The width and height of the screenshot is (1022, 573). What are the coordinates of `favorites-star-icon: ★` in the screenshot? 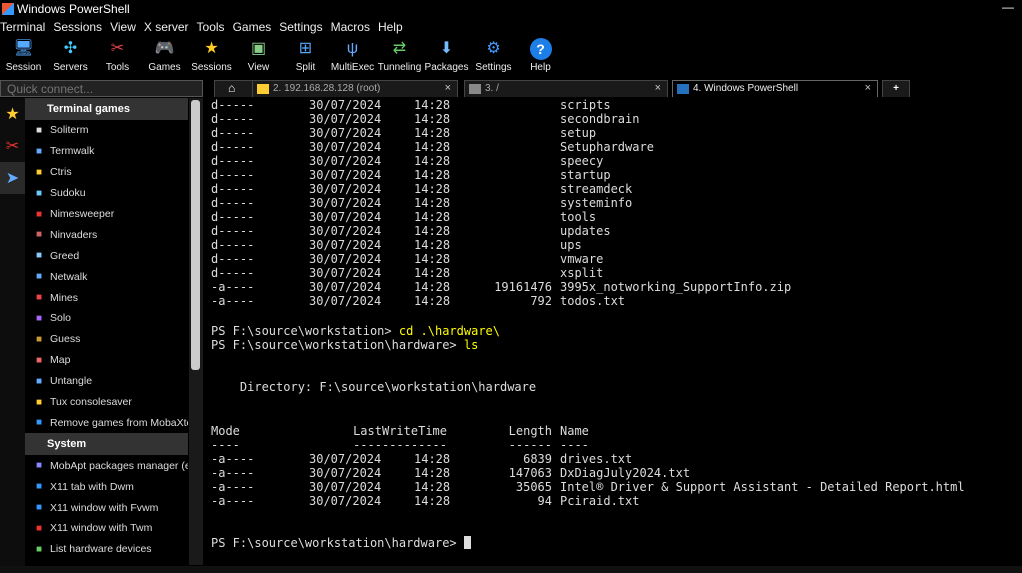 It's located at (12, 114).